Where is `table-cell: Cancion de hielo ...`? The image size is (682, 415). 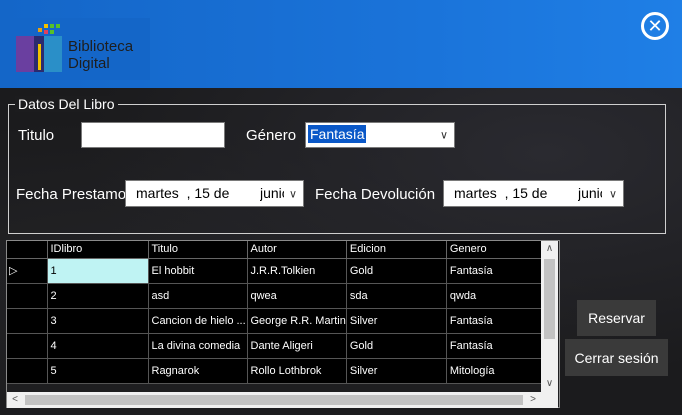 table-cell: Cancion de hielo ... is located at coordinates (198, 321).